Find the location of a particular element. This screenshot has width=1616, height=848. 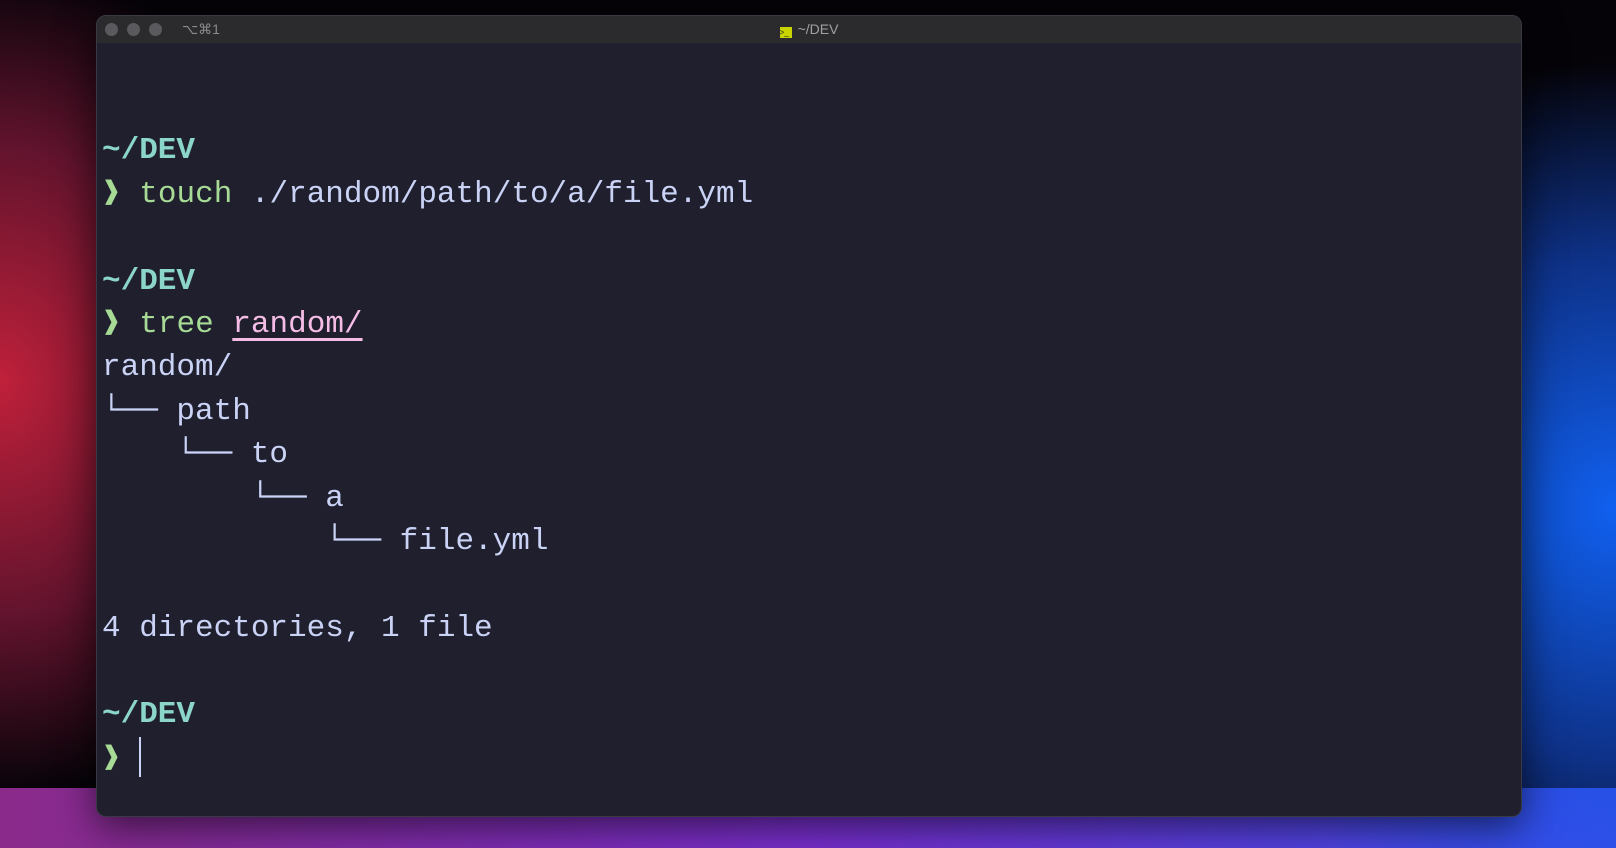

window-title-text: ~/DEV is located at coordinates (818, 29).